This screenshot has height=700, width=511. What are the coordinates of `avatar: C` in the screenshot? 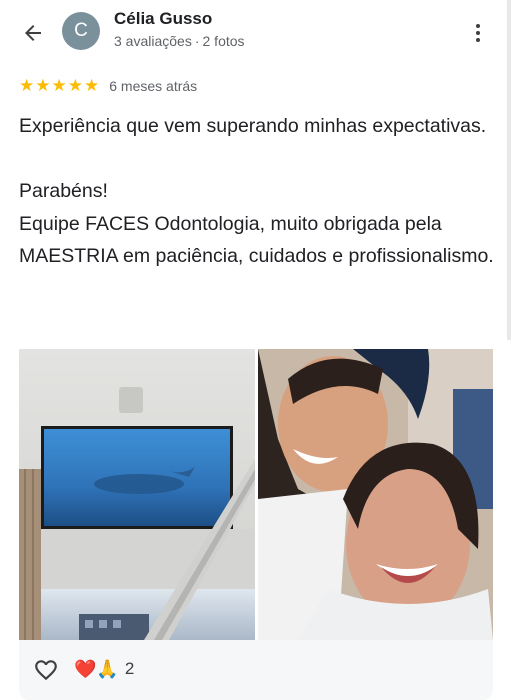 It's located at (81, 31).